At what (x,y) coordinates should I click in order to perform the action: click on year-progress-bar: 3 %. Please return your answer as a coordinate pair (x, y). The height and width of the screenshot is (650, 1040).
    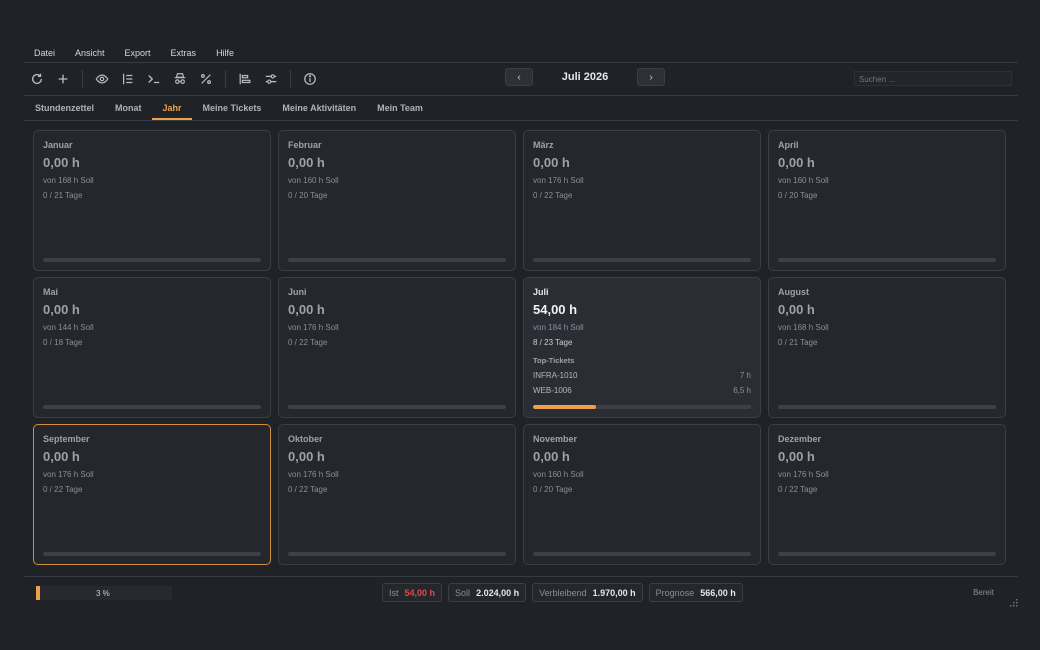
    Looking at the image, I should click on (104, 593).